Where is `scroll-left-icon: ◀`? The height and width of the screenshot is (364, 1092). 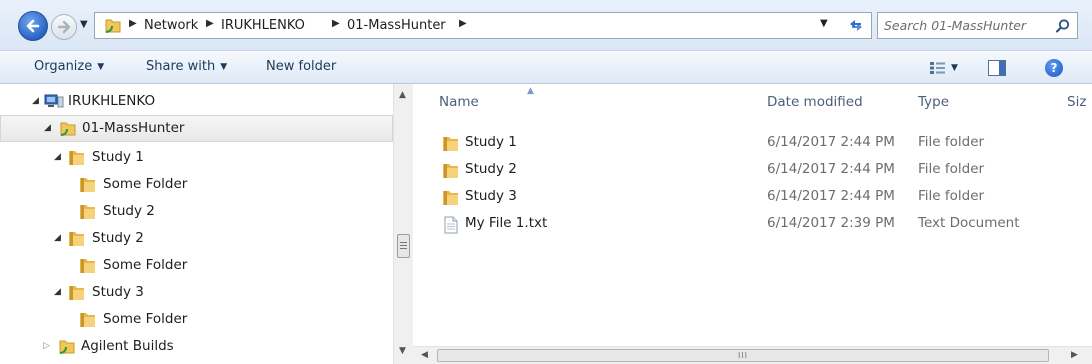
scroll-left-icon: ◀ is located at coordinates (424, 355).